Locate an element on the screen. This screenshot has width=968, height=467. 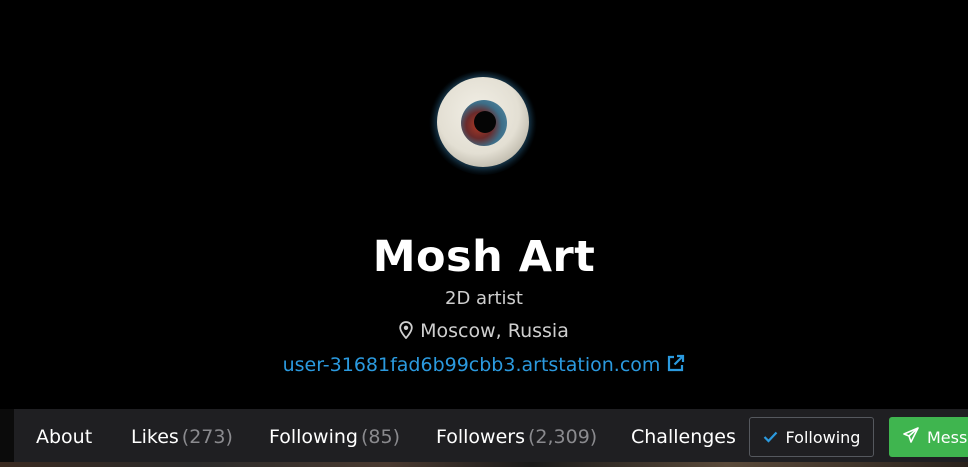
tab-following: Following (85) is located at coordinates (334, 437).